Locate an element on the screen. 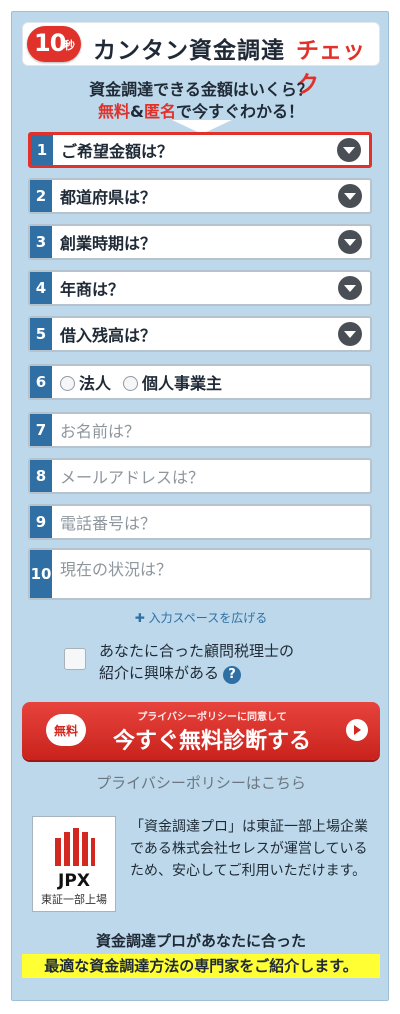 This screenshot has width=400, height=1014. phone-input: 9 電話番号は？ is located at coordinates (200, 522).